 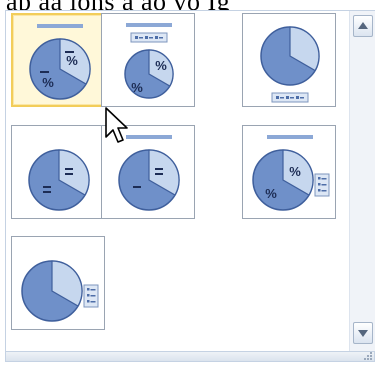 What do you see at coordinates (362, 181) in the screenshot?
I see `gallery-scrollbar` at bounding box center [362, 181].